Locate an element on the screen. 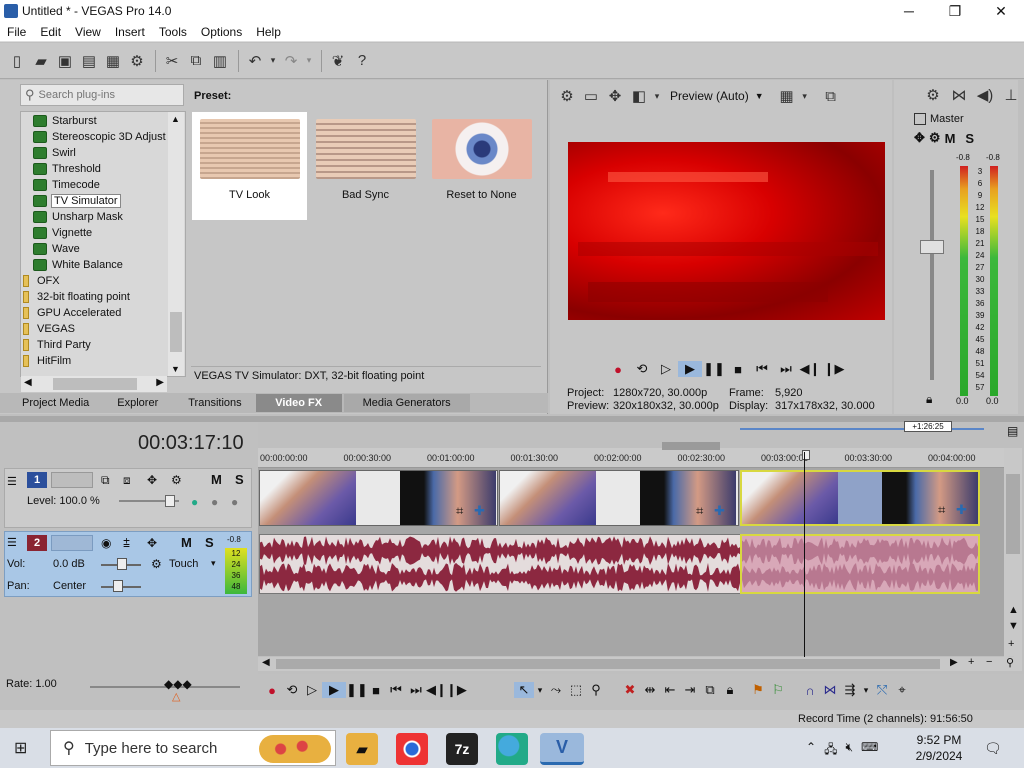  track-motion-icon: ✥ is located at coordinates (152, 480).